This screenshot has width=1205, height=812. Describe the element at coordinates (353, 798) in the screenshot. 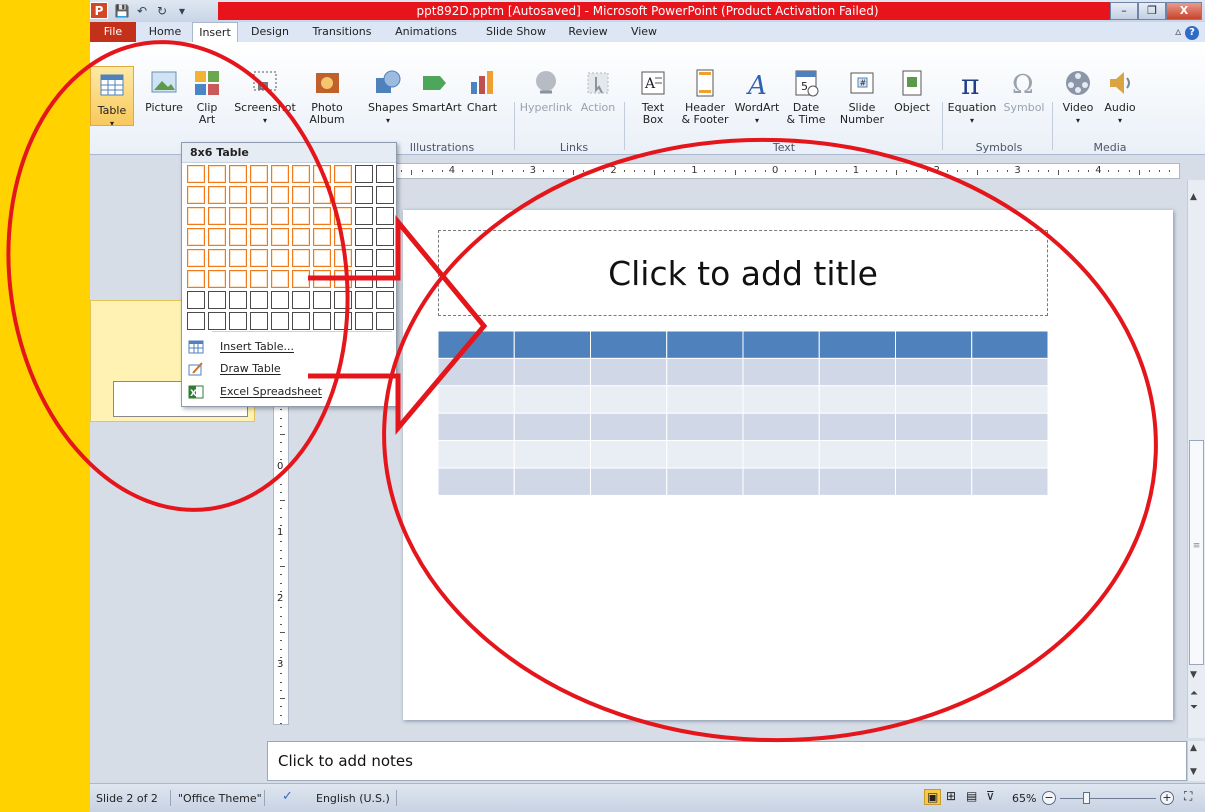

I see `language: English (U.S.)` at that location.